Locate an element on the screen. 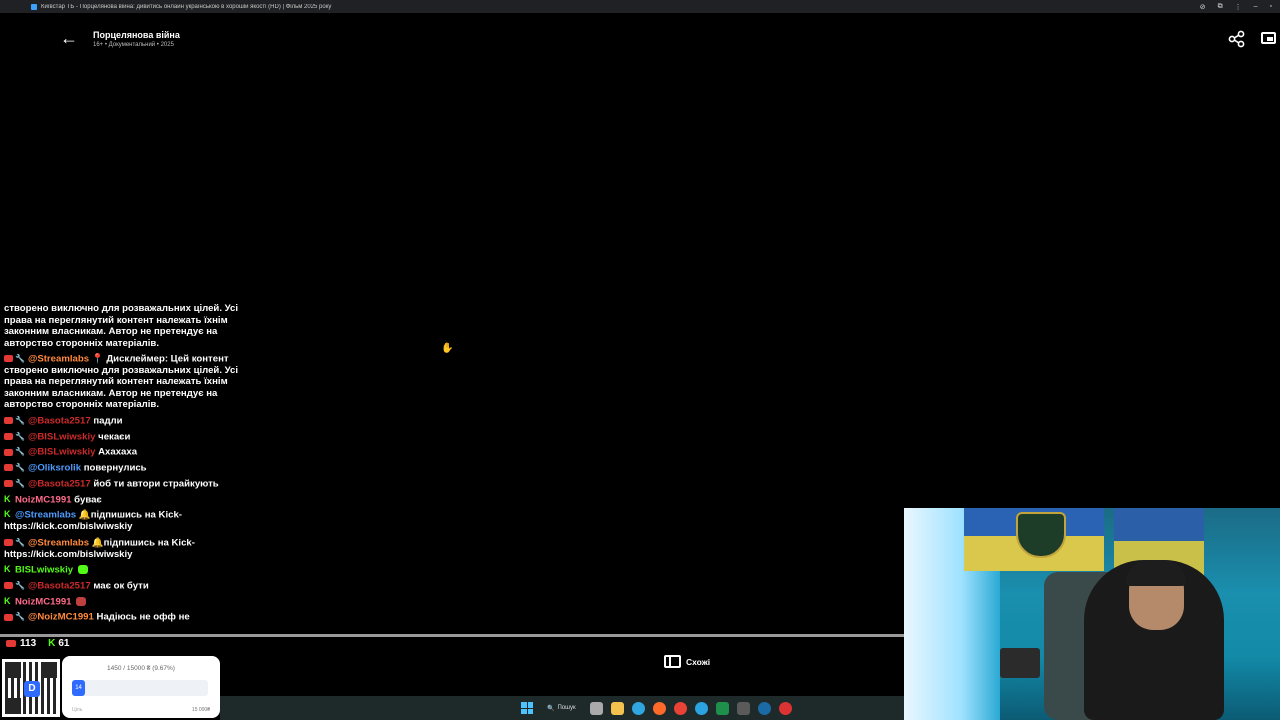 This screenshot has width=1280, height=720. excel-icon is located at coordinates (722, 708).